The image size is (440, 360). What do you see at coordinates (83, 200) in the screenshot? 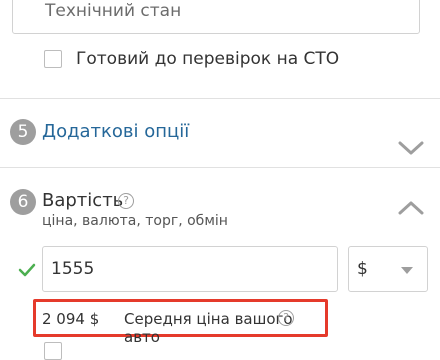
I see `section-price-title: Вартість` at bounding box center [83, 200].